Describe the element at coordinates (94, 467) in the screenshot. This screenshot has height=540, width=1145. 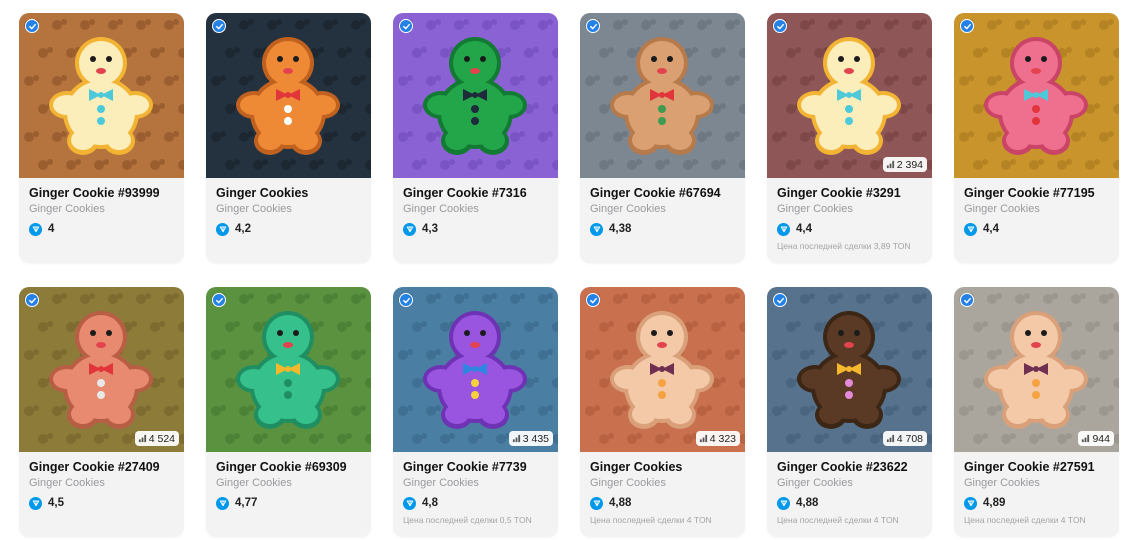
I see `gift-name: Ginger Cookie #27409` at that location.